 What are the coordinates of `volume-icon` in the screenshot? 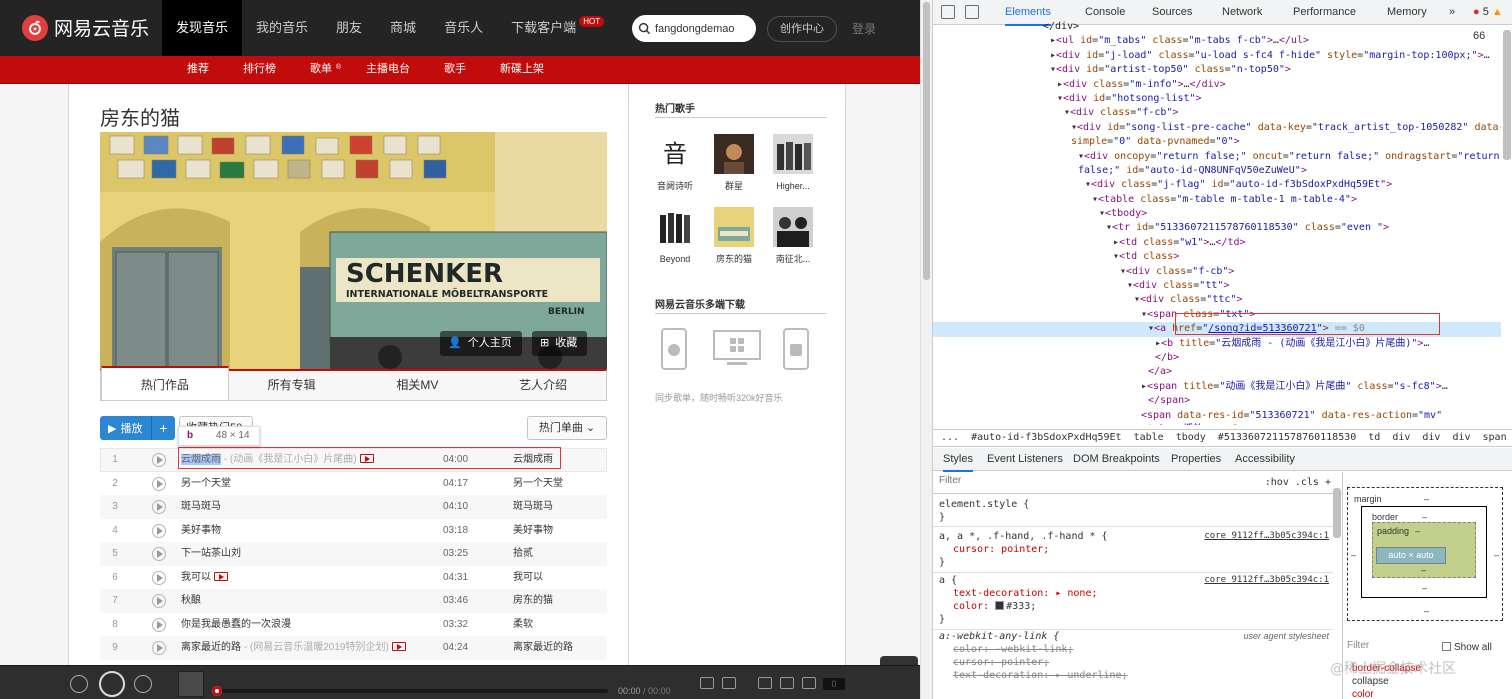 It's located at (765, 683).